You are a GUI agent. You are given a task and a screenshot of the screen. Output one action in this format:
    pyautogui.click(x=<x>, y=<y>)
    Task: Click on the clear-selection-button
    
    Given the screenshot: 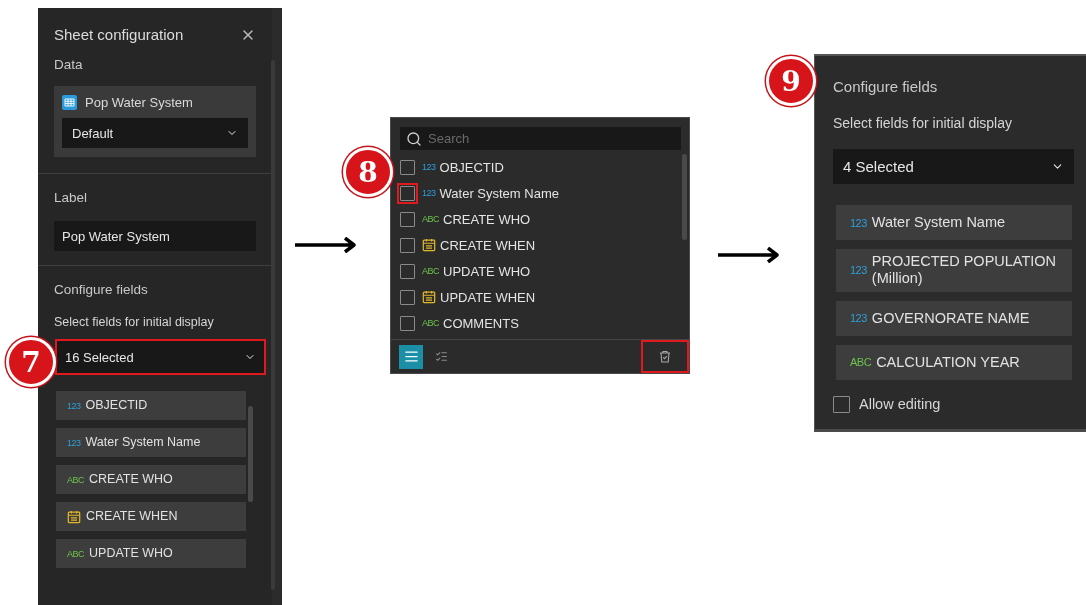 What is the action you would take?
    pyautogui.click(x=665, y=356)
    